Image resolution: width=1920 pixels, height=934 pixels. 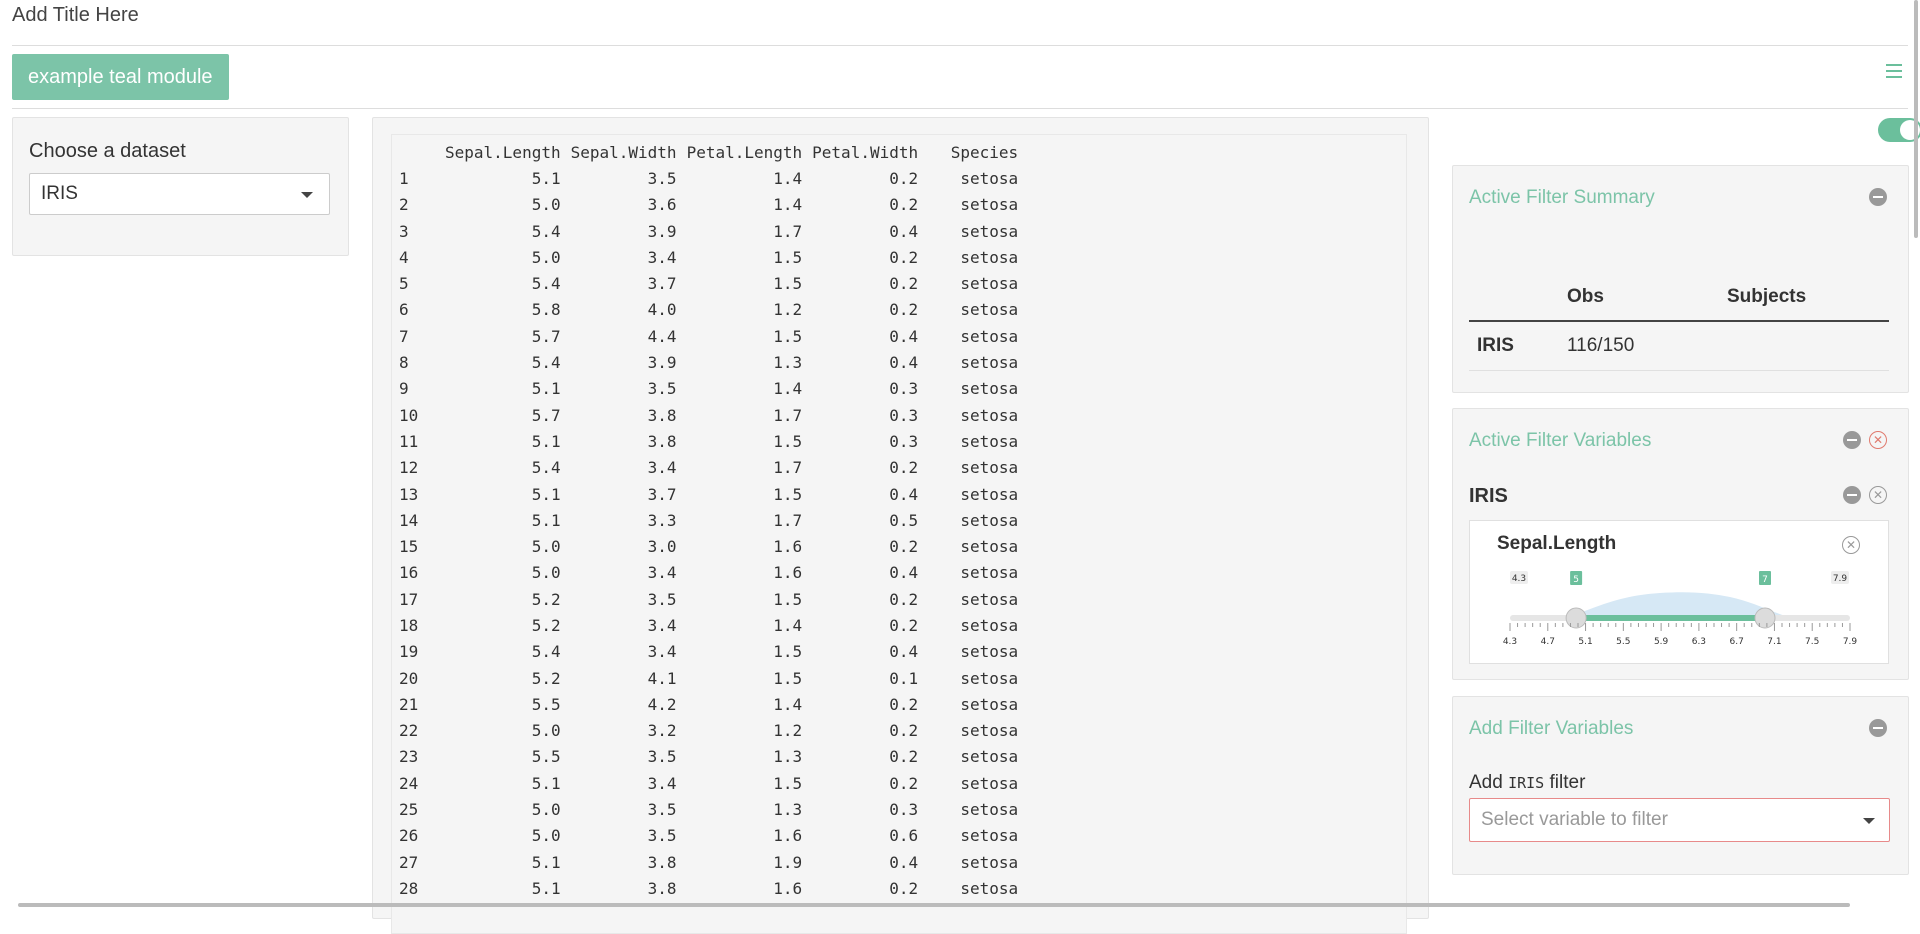 What do you see at coordinates (409, 573) in the screenshot?
I see `row-index: 16` at bounding box center [409, 573].